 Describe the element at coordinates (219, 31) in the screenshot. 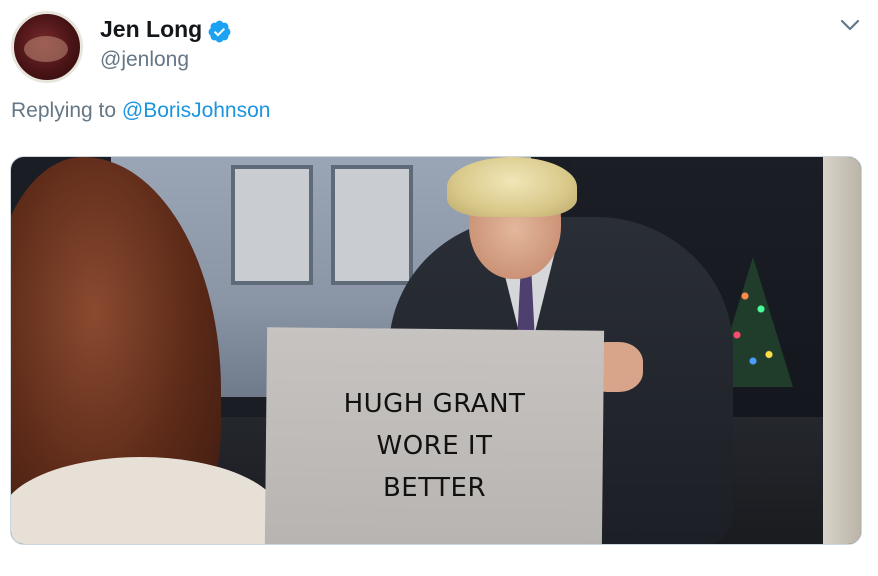

I see `verified-badge-icon` at that location.